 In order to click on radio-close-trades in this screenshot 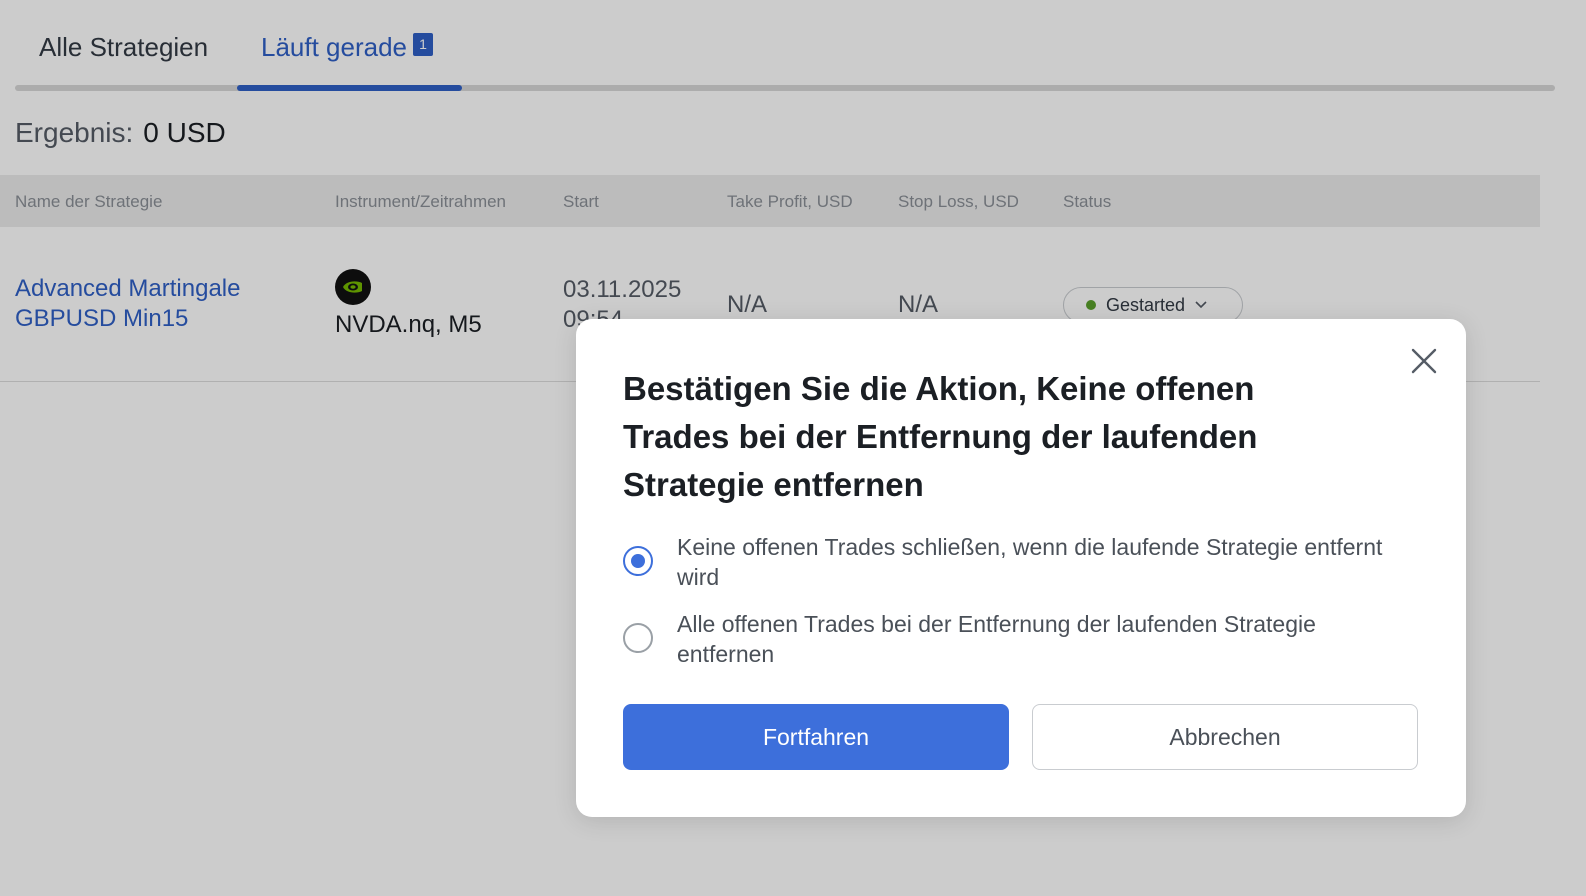, I will do `click(638, 638)`.